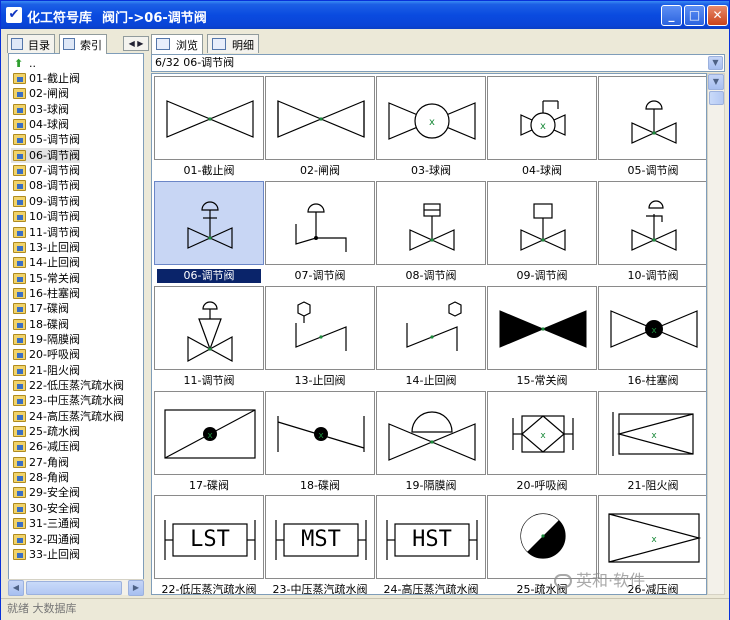 Image resolution: width=730 pixels, height=620 pixels. I want to click on symbol-thumbnail: 15-常关阀, so click(542, 337).